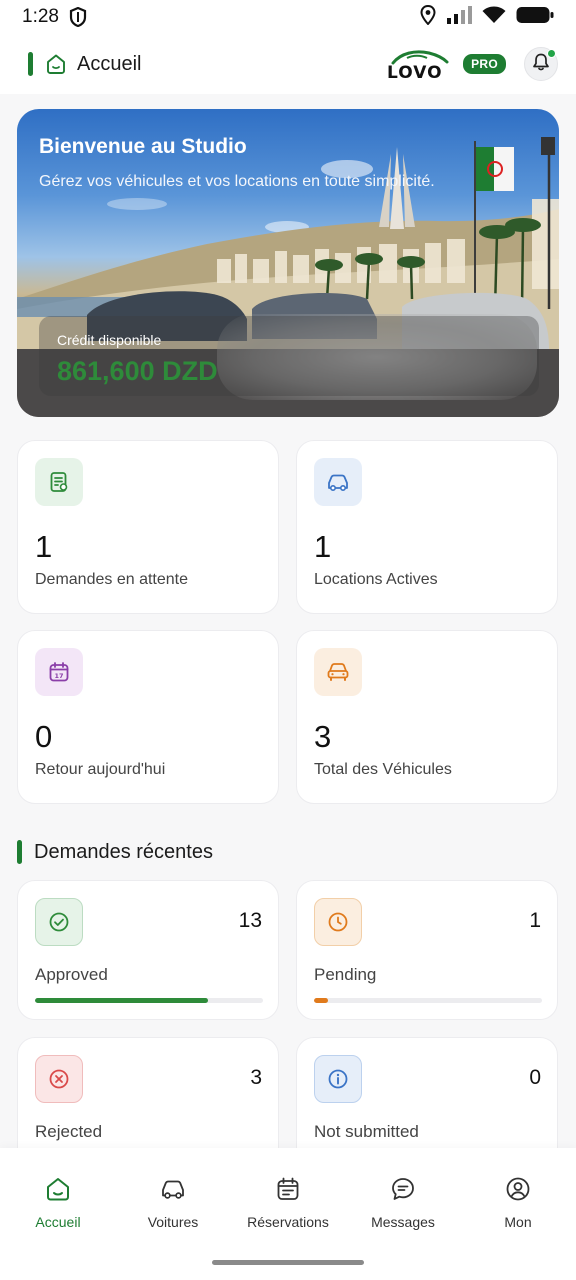 Image resolution: width=576 pixels, height=1280 pixels. What do you see at coordinates (551, 53) in the screenshot?
I see `notification-dot` at bounding box center [551, 53].